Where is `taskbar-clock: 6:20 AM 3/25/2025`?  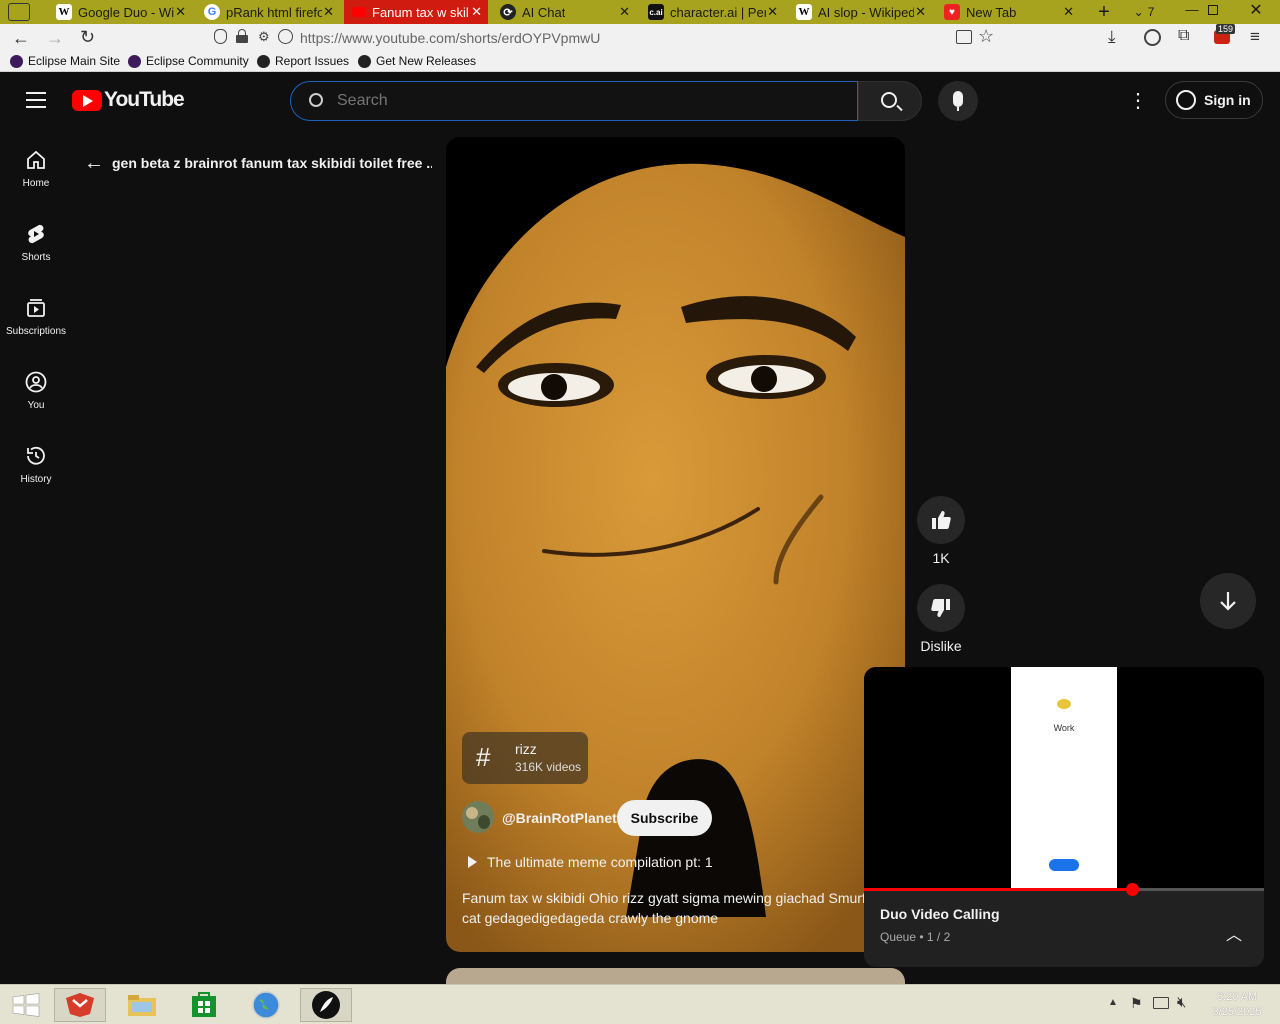 taskbar-clock: 6:20 AM 3/25/2025 is located at coordinates (1237, 1005).